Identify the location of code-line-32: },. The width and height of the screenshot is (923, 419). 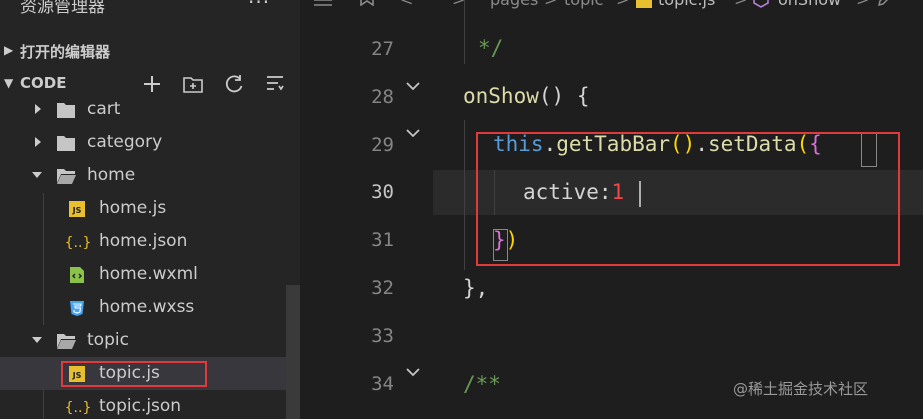
(475, 288).